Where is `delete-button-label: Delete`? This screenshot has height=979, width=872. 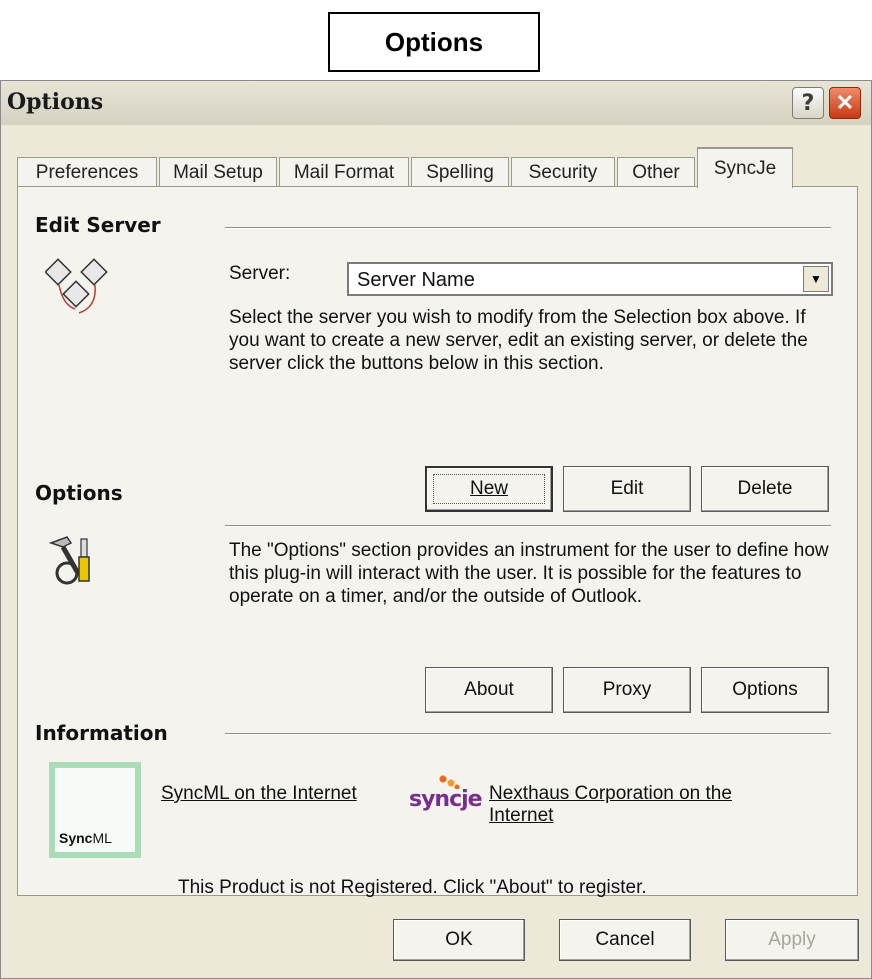
delete-button-label: Delete is located at coordinates (765, 488).